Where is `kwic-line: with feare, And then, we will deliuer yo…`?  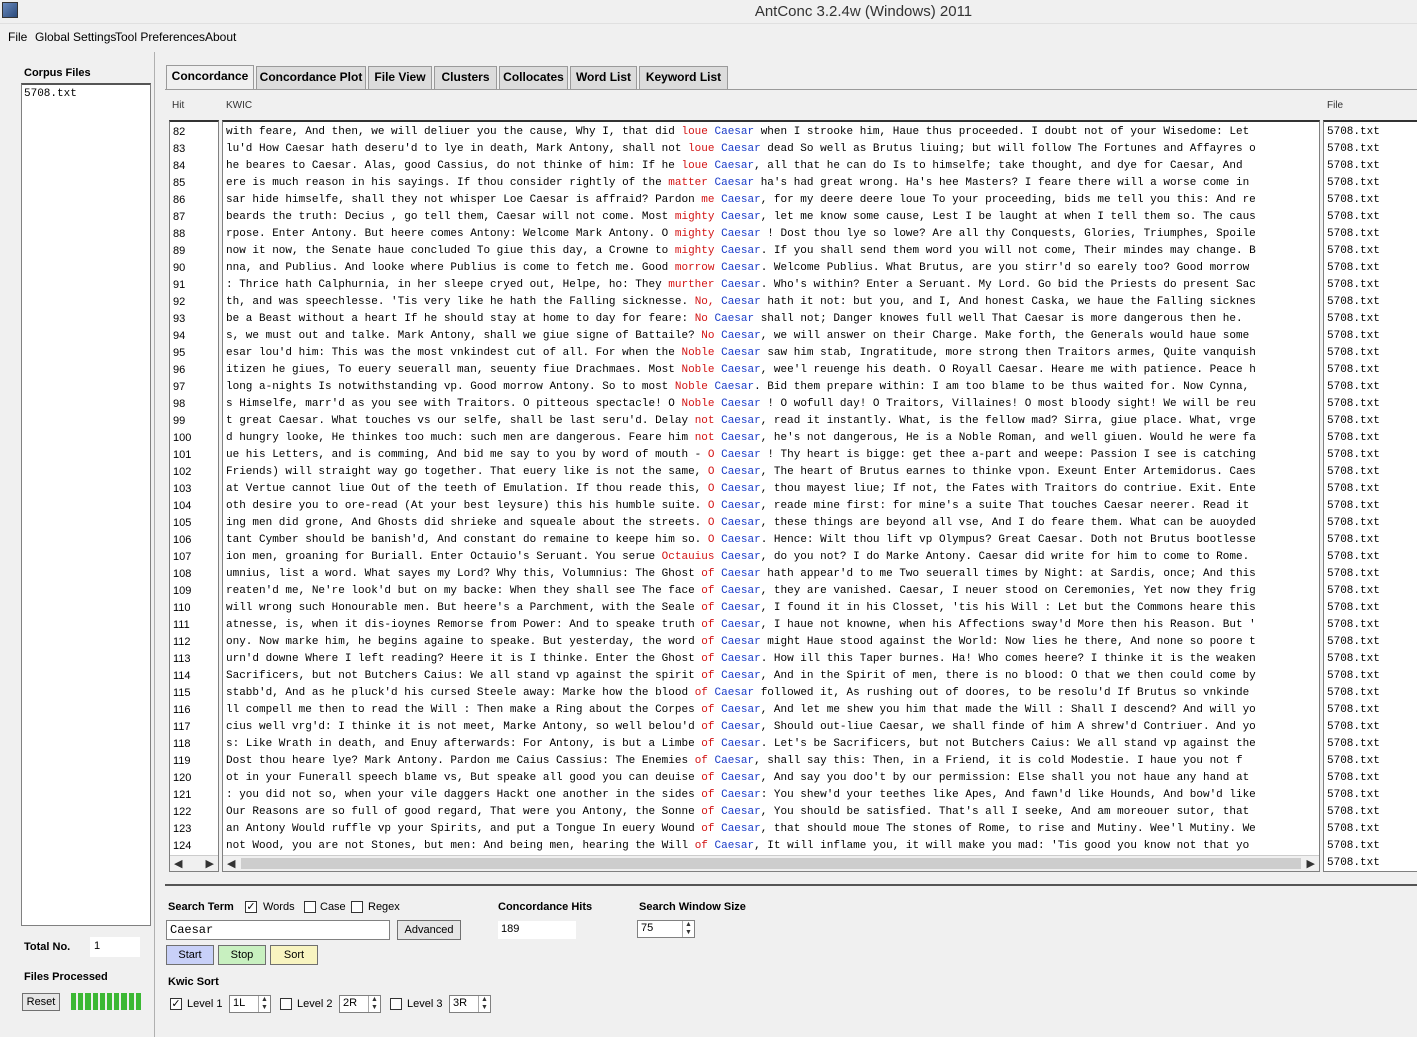
kwic-line: with feare, And then, we will deliuer yo… is located at coordinates (771, 132).